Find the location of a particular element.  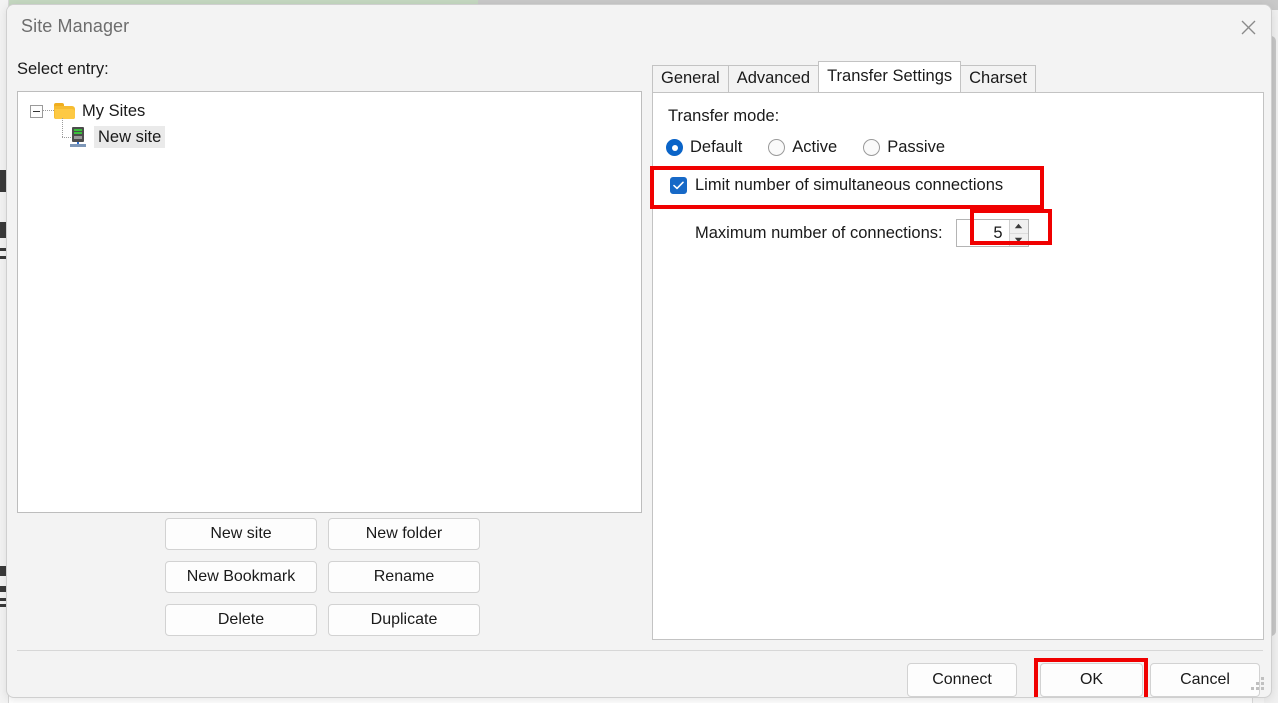

close-button is located at coordinates (1248, 27).